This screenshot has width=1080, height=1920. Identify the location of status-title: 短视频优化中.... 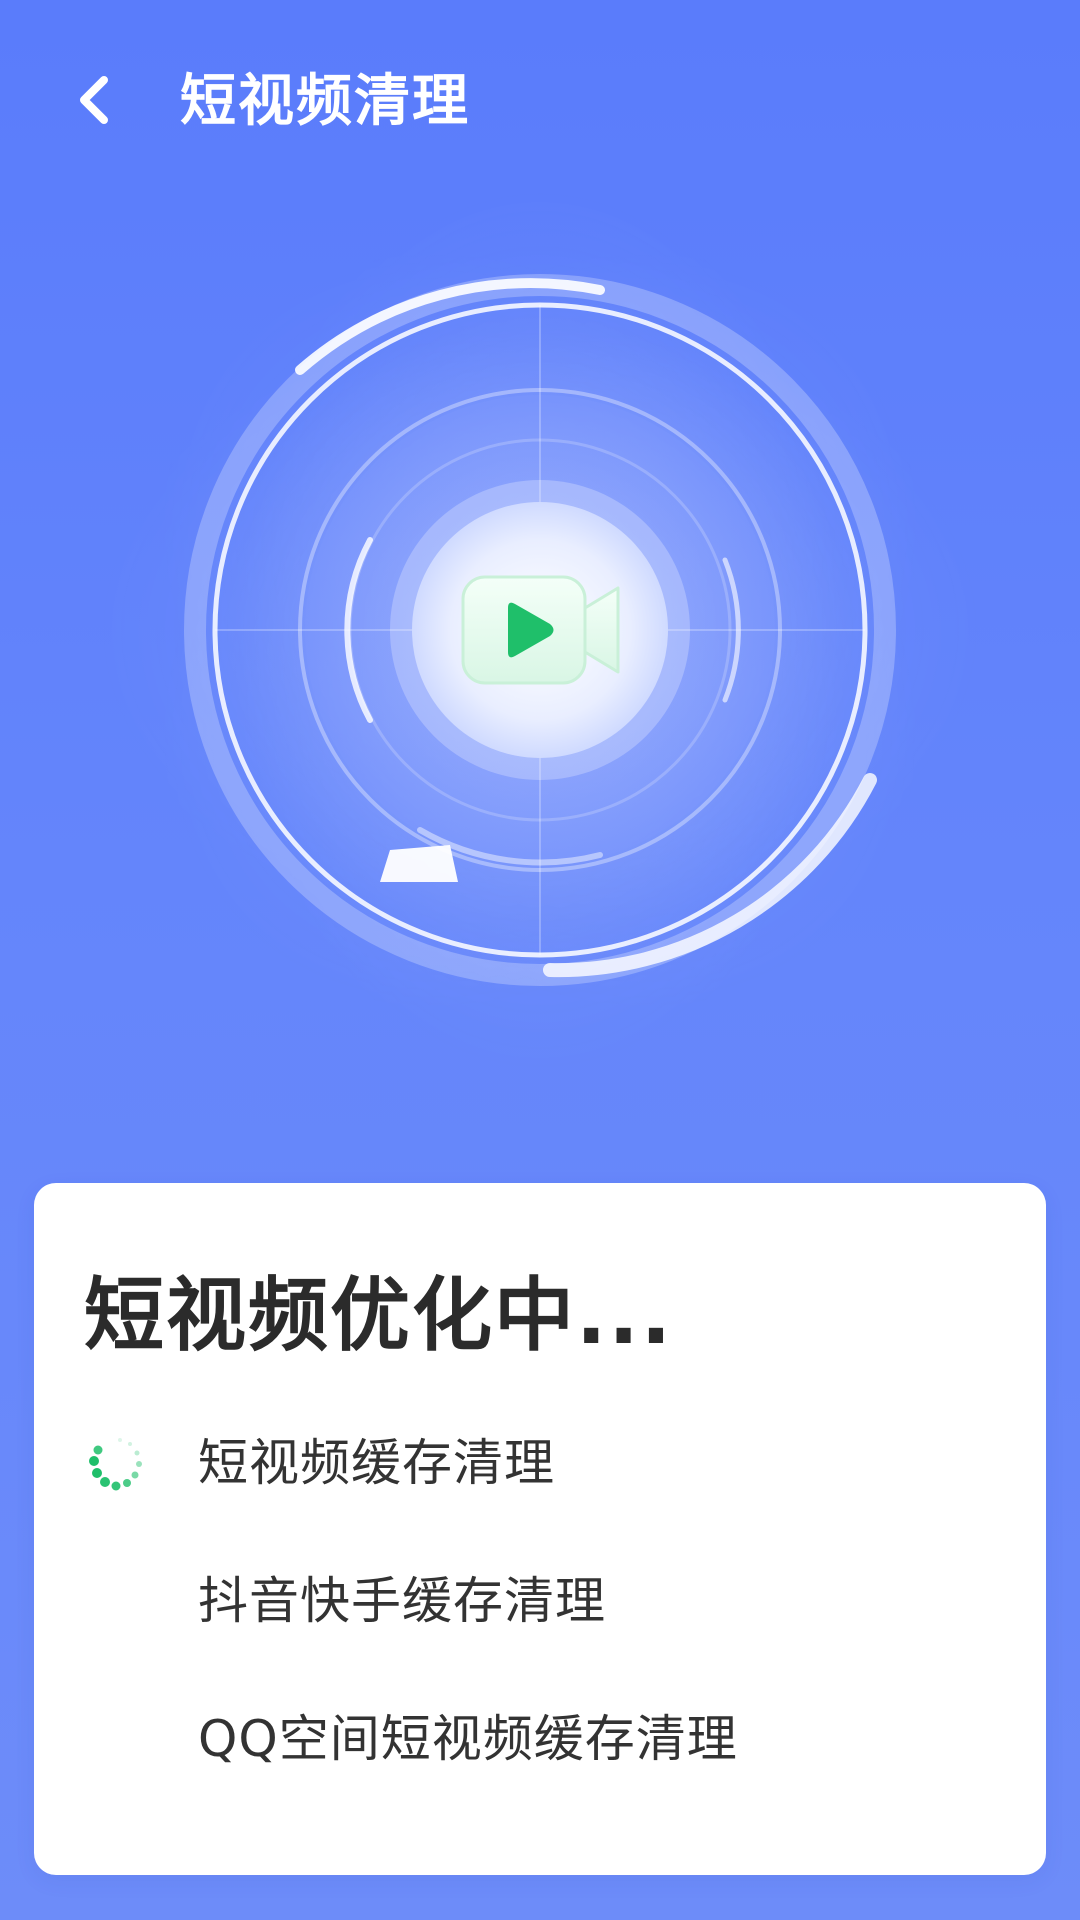
(379, 1315).